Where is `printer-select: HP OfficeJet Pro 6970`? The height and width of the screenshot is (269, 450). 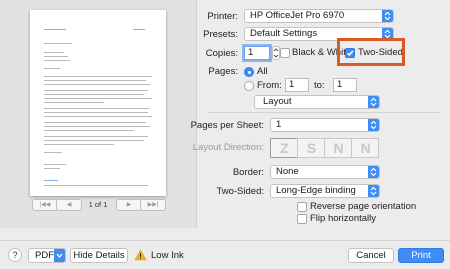
printer-select: HP OfficeJet Pro 6970 is located at coordinates (319, 16).